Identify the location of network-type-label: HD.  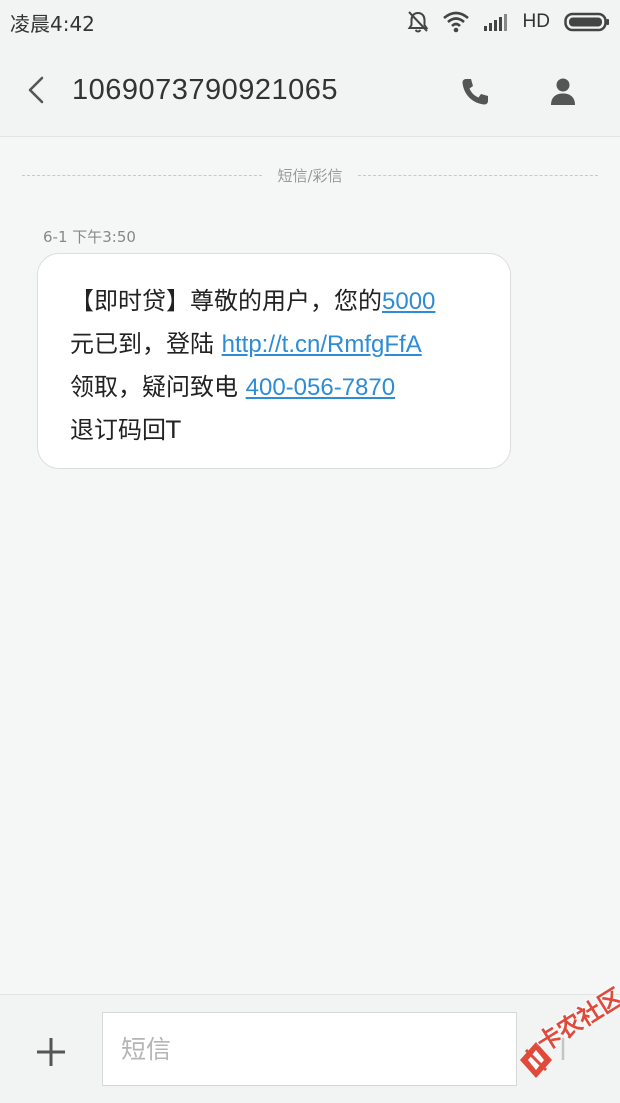
(536, 21).